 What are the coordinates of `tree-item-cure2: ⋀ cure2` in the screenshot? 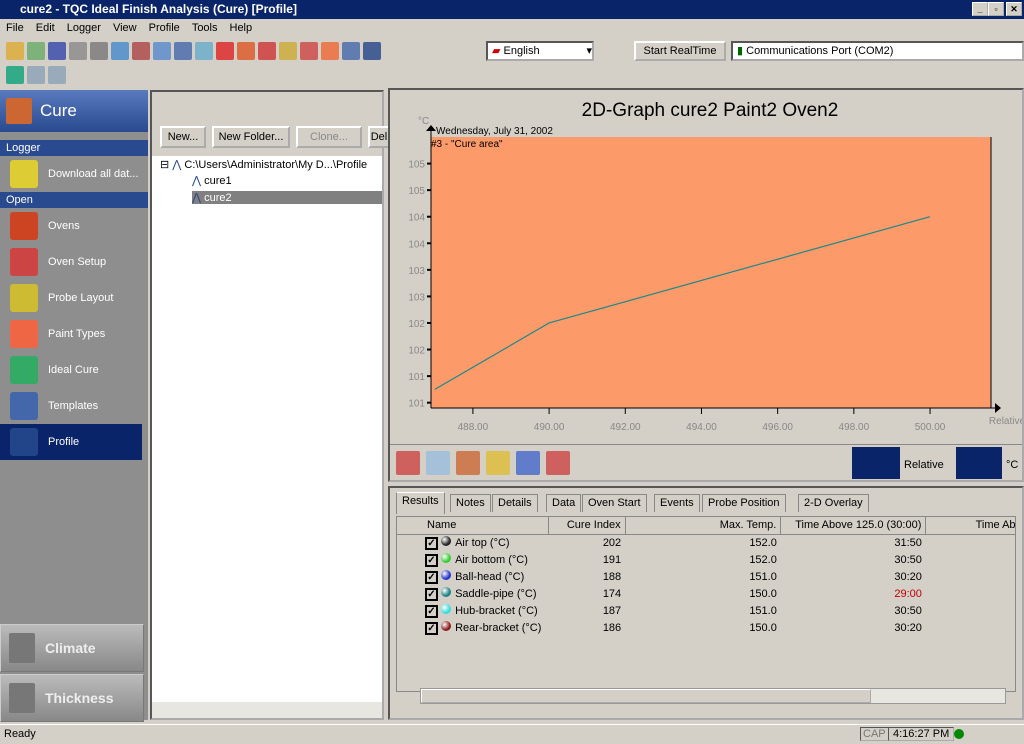 It's located at (287, 197).